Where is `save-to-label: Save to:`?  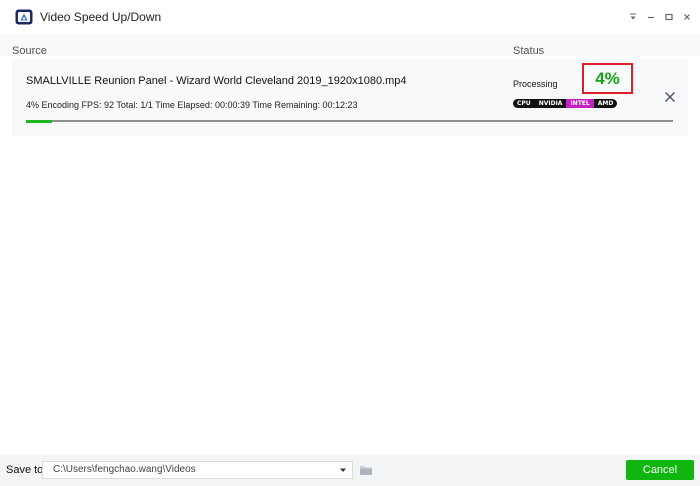 save-to-label: Save to: is located at coordinates (26, 470).